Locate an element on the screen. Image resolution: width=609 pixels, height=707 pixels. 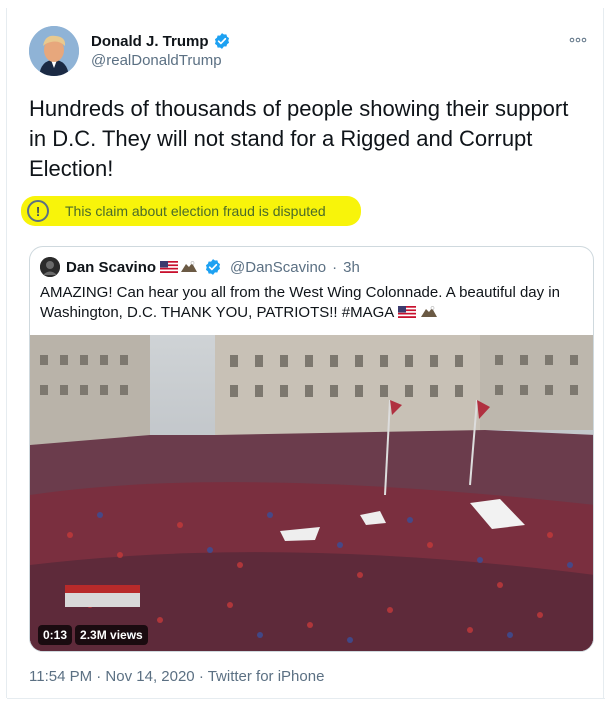
quoted-header: Dan Scavino @DanScavino · 3h is located at coordinates (213, 267).